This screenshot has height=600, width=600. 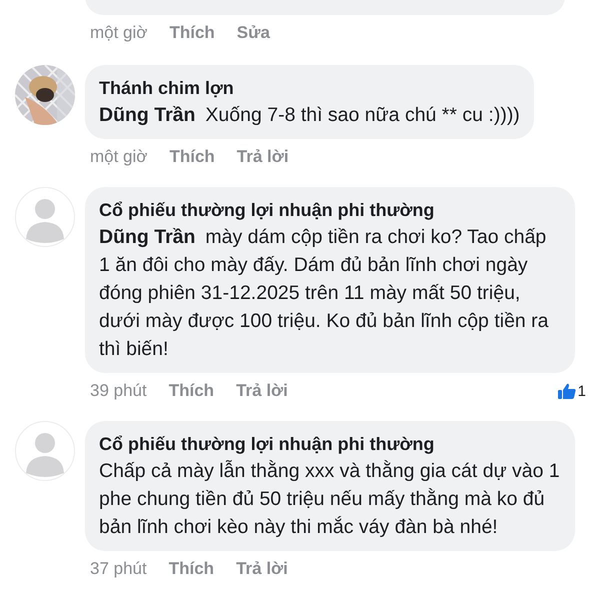 What do you see at coordinates (330, 499) in the screenshot?
I see `comment-text: Chấp cả mày lẫn thằng xxx và thằng gia cát dự vào 1 phe chung tiền đủ 50 triệu nếu mấy thằng mà ko đủ bản lĩnh chơi kèo này thi mắc váy đàn bà nhé!` at bounding box center [330, 499].